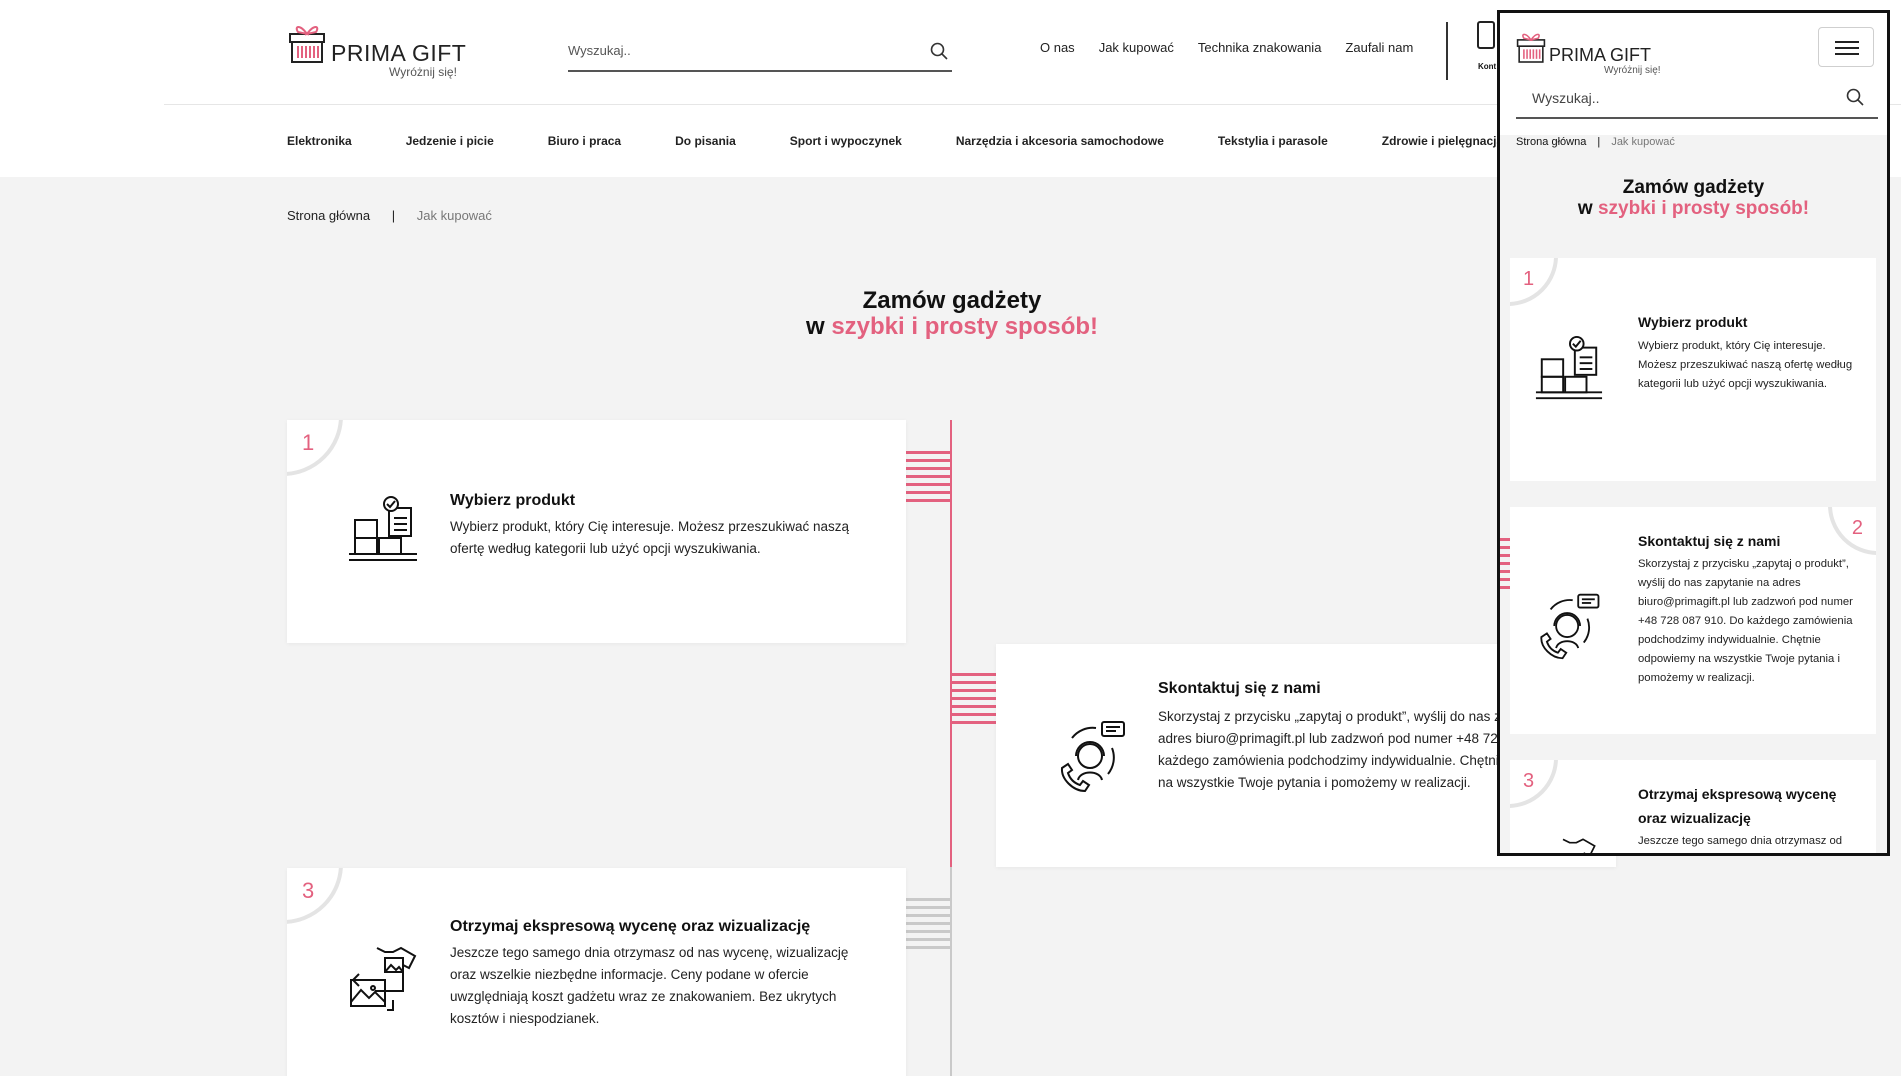  What do you see at coordinates (1847, 42) in the screenshot?
I see `hamburger-icon` at bounding box center [1847, 42].